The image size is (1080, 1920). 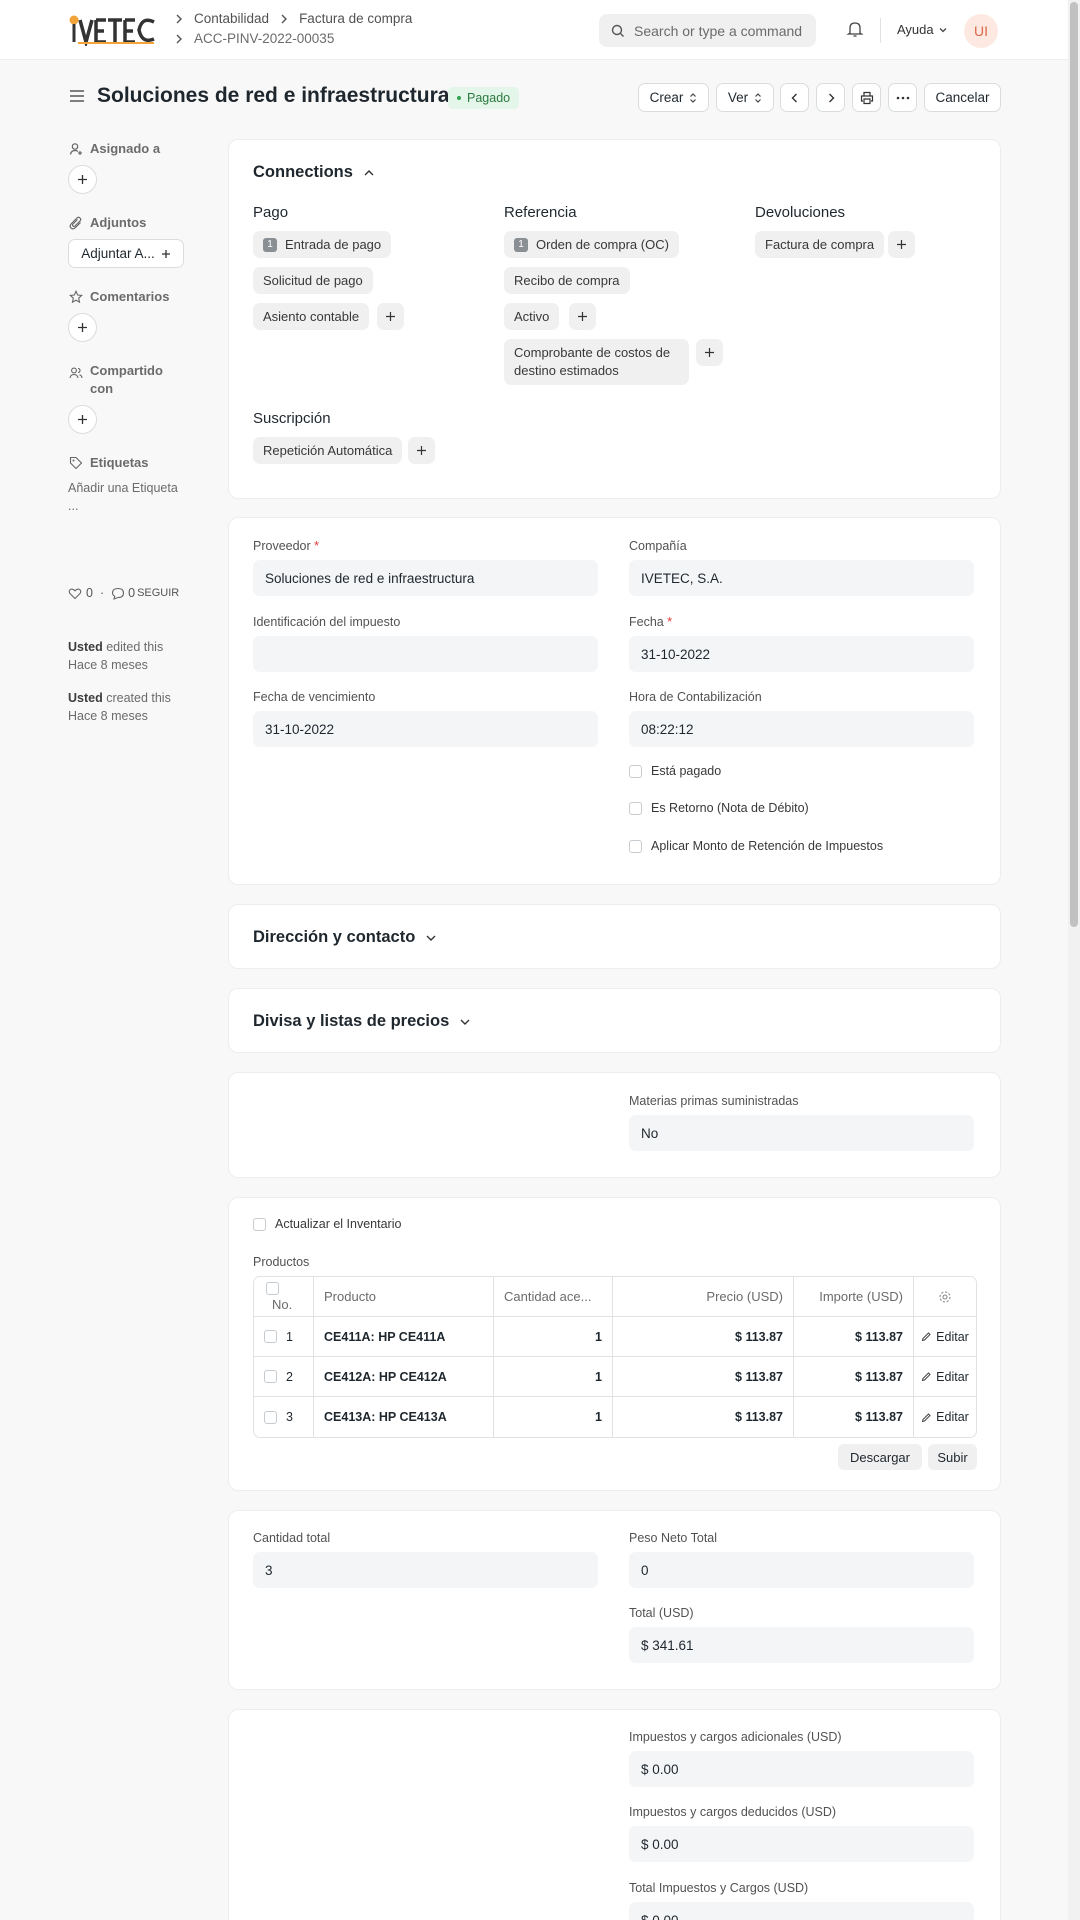 I want to click on print-button, so click(x=866, y=97).